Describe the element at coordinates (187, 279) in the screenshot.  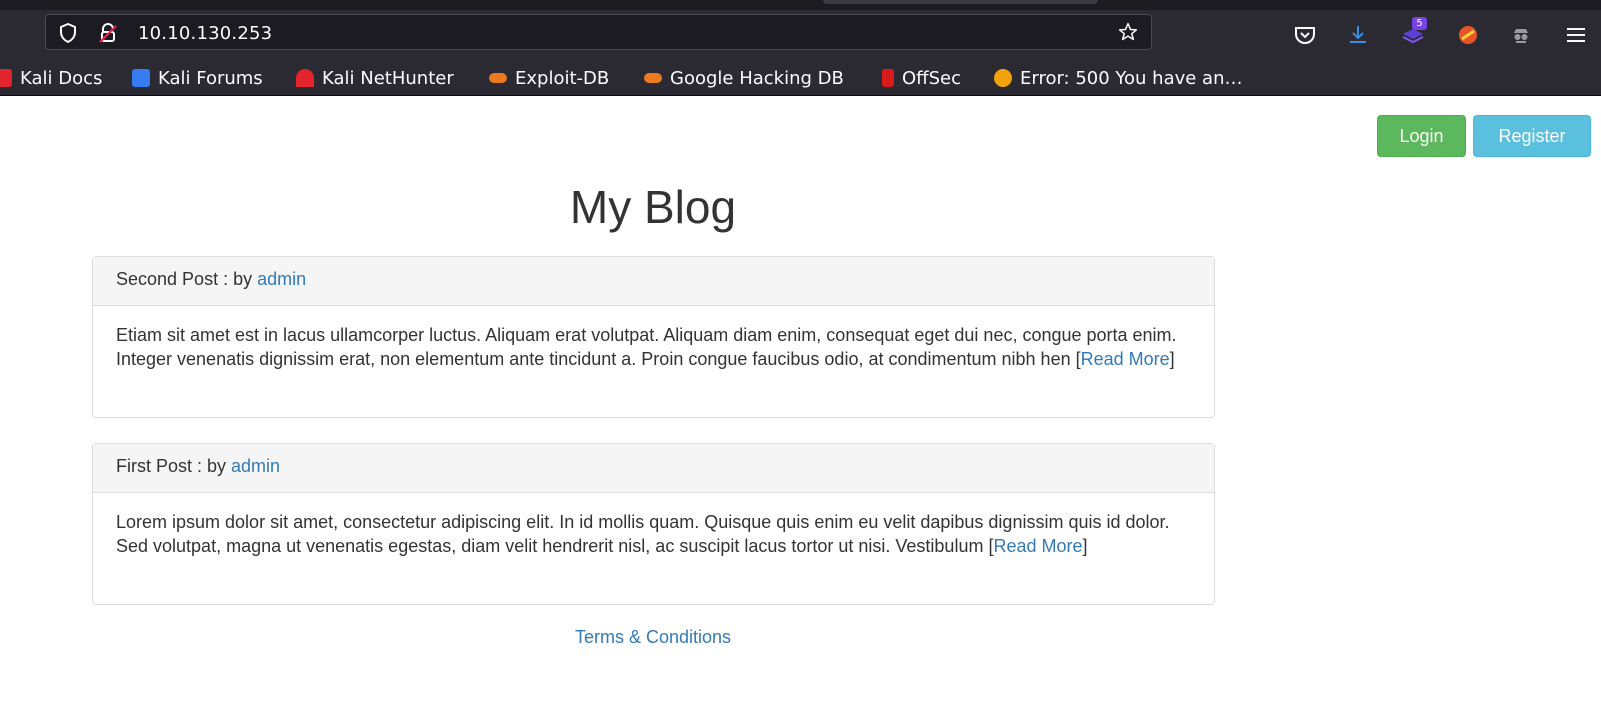
I see `post-title: Second Post : by` at that location.